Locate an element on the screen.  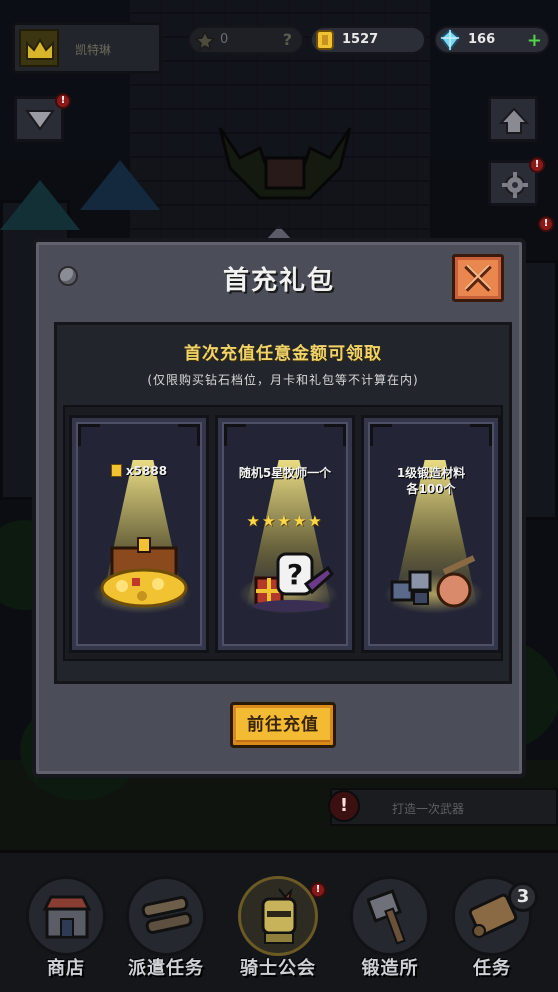
gold-reward-label: x5888 is located at coordinates (139, 471).